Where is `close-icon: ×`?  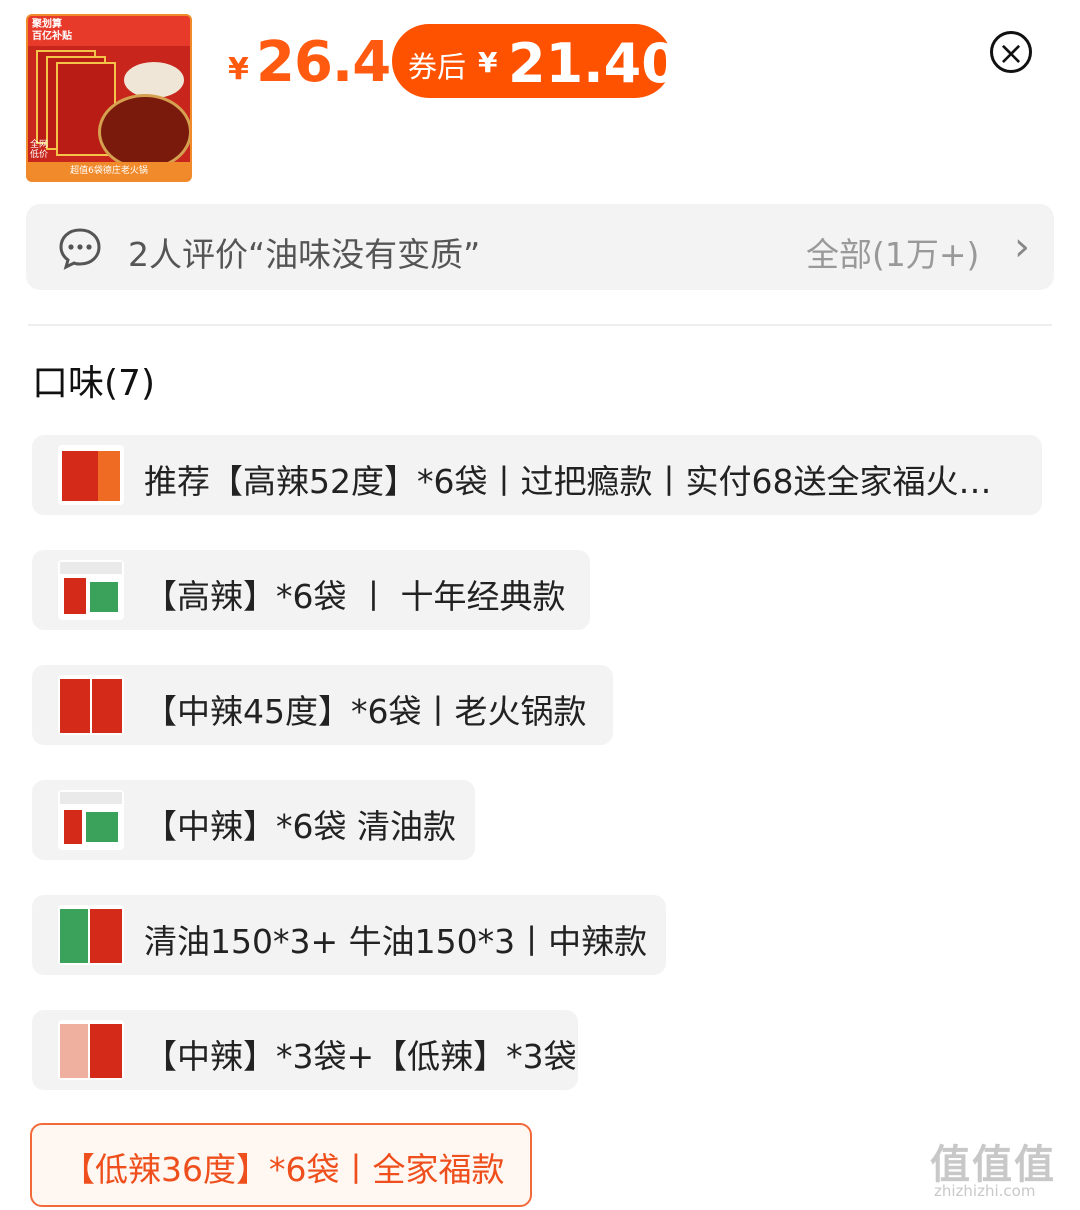 close-icon: × is located at coordinates (1011, 52).